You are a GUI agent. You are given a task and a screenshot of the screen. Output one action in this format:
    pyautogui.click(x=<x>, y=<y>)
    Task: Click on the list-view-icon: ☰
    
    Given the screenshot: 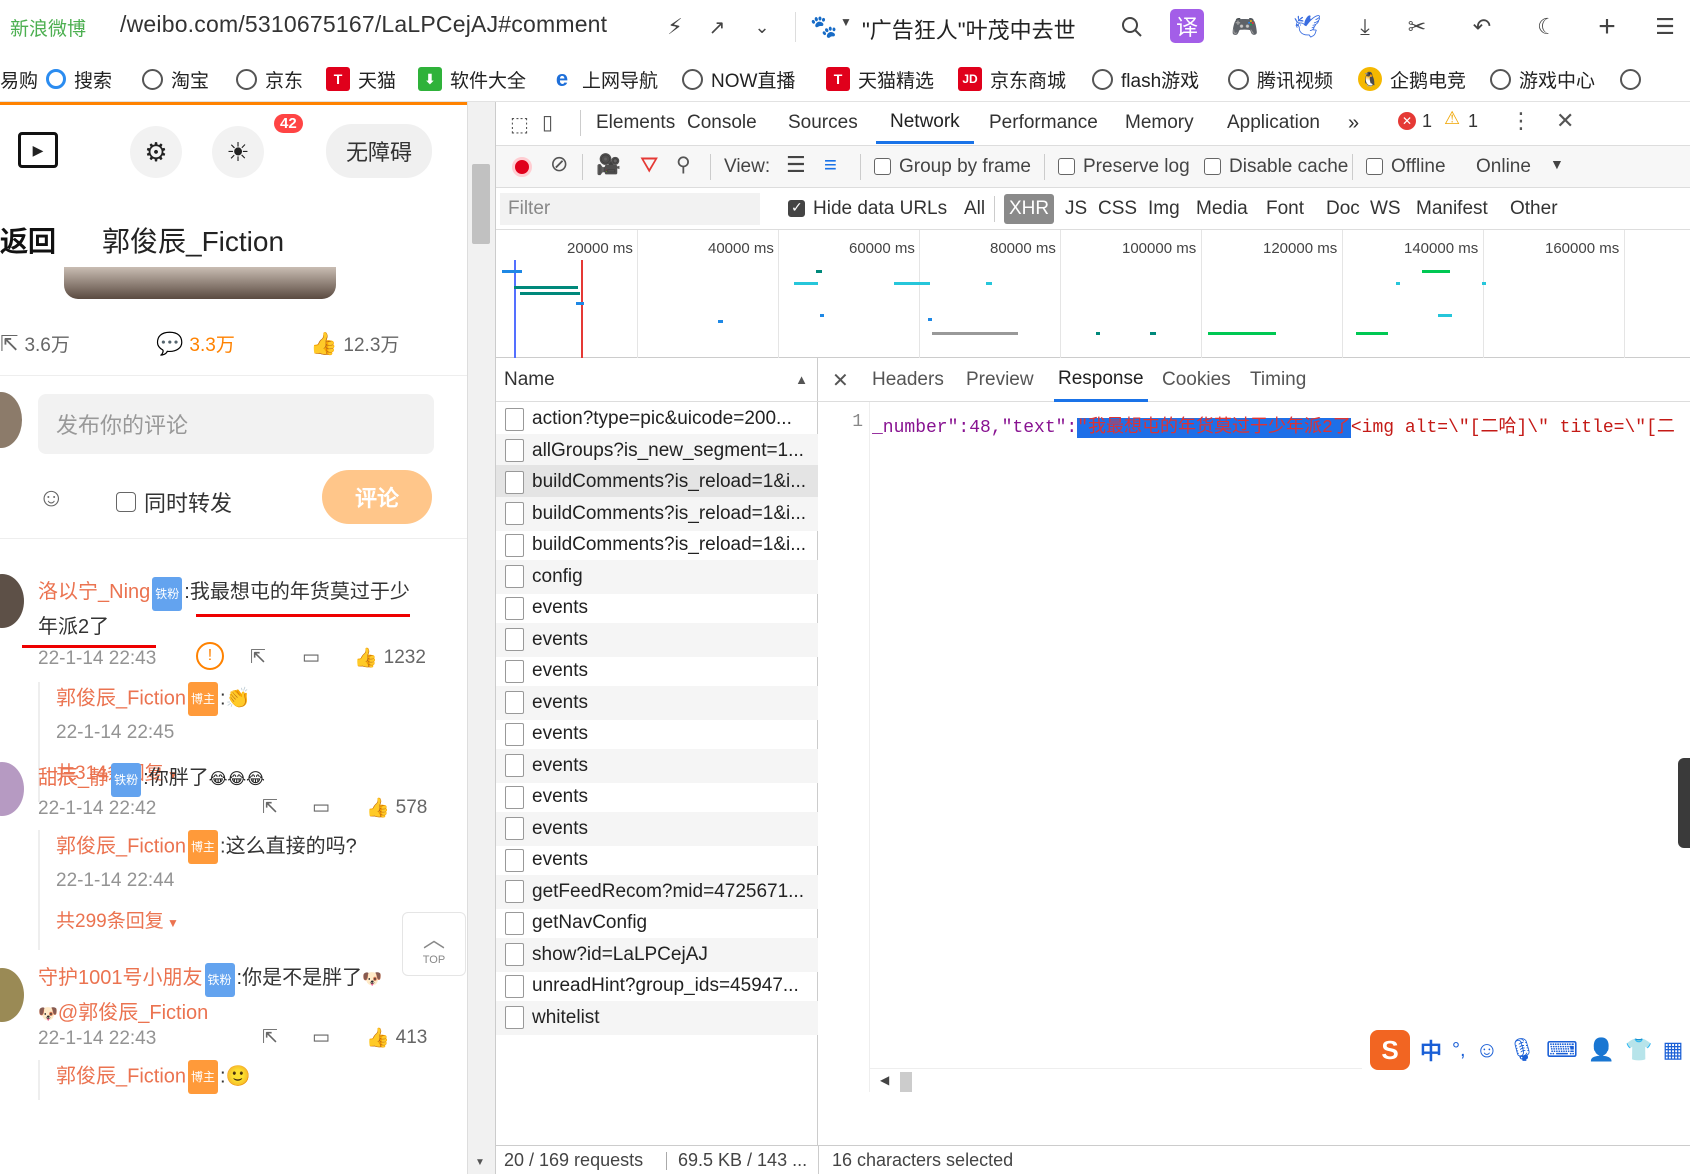 What is the action you would take?
    pyautogui.click(x=796, y=165)
    